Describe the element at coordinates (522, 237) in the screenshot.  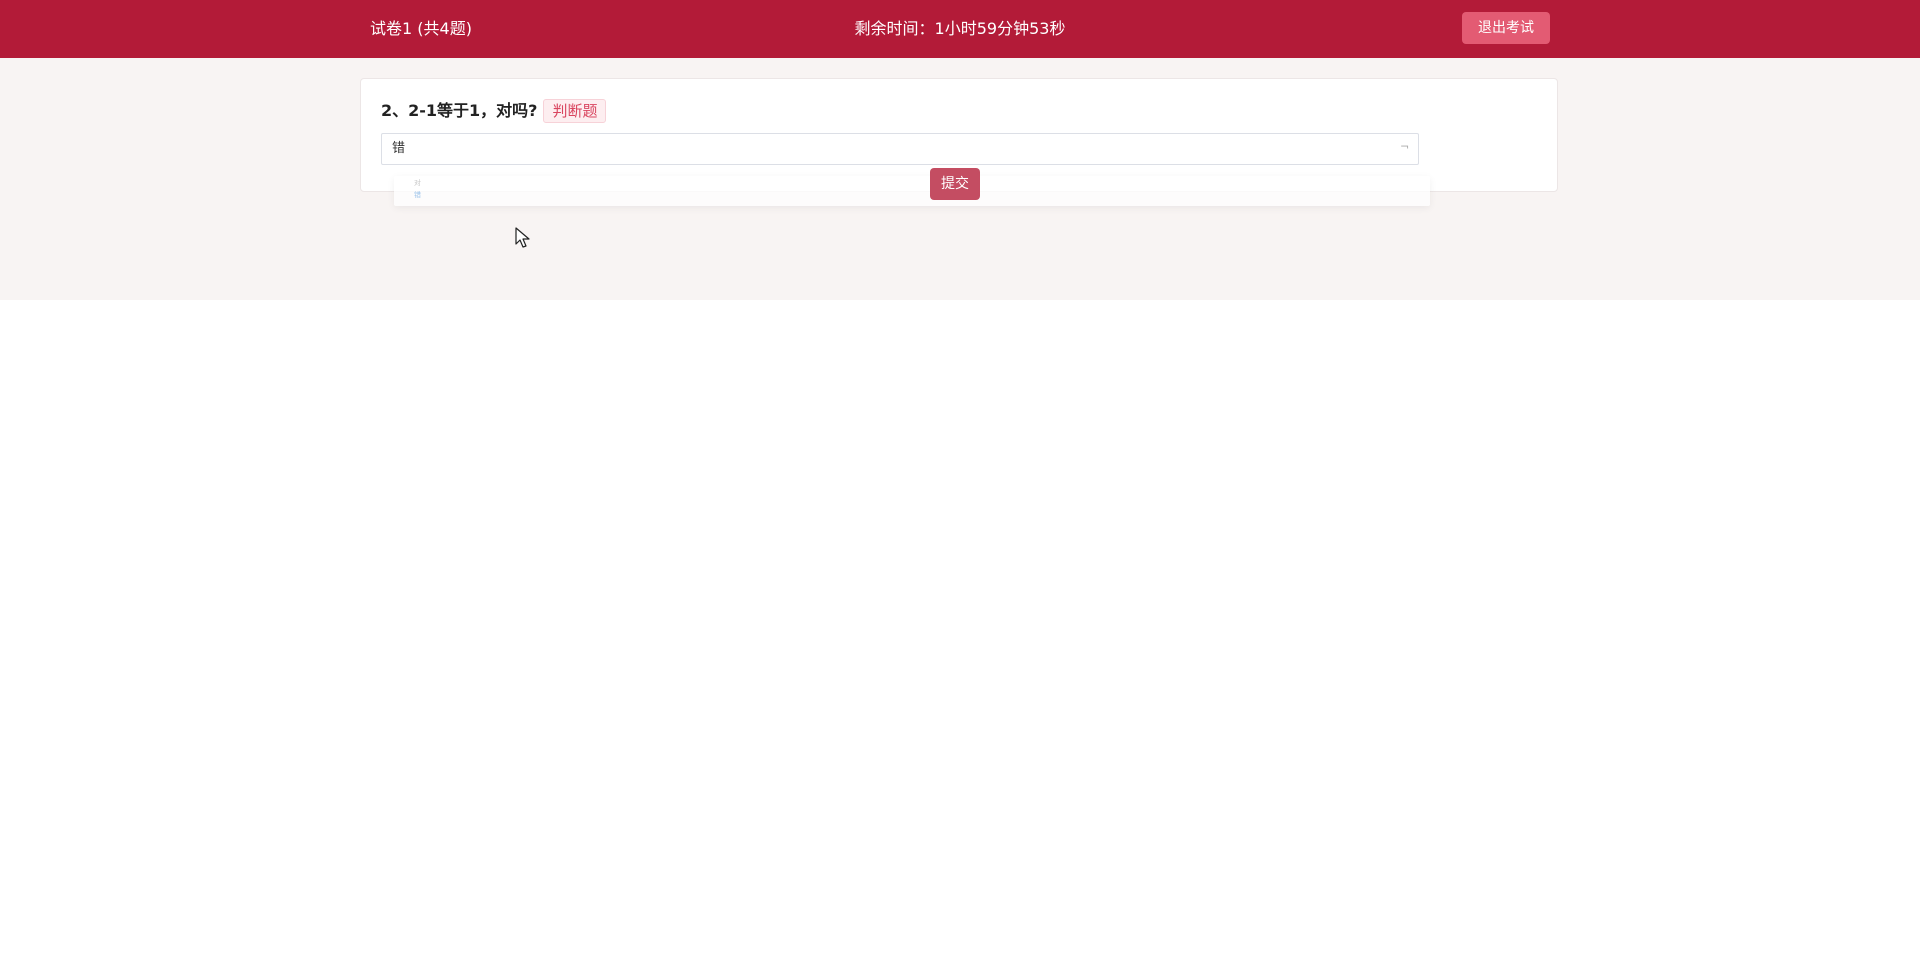
I see `mouse-cursor-icon` at that location.